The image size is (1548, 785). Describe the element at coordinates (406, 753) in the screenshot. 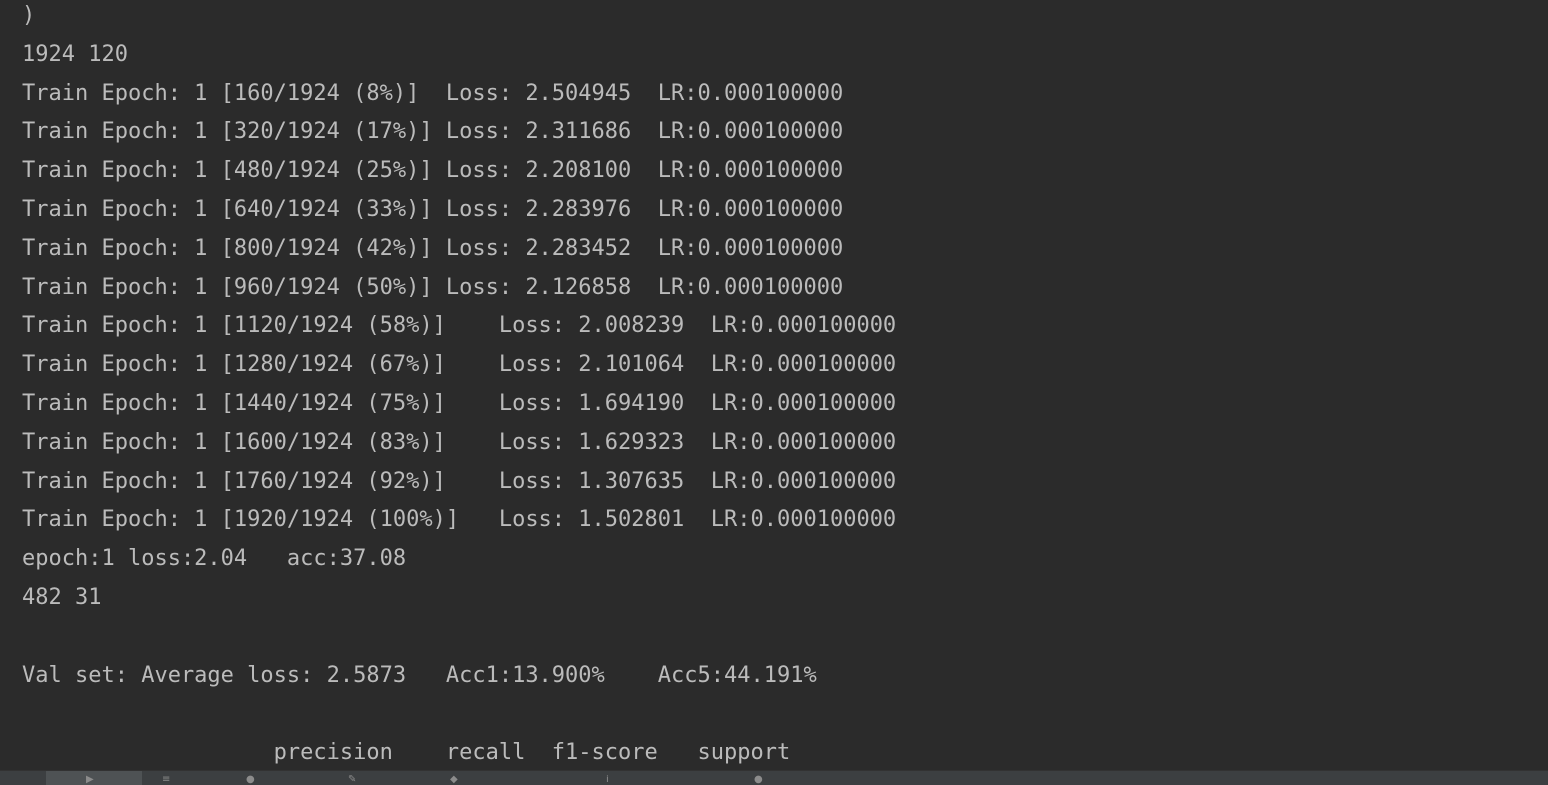

I see `console-line: precision recall f1-score support` at that location.